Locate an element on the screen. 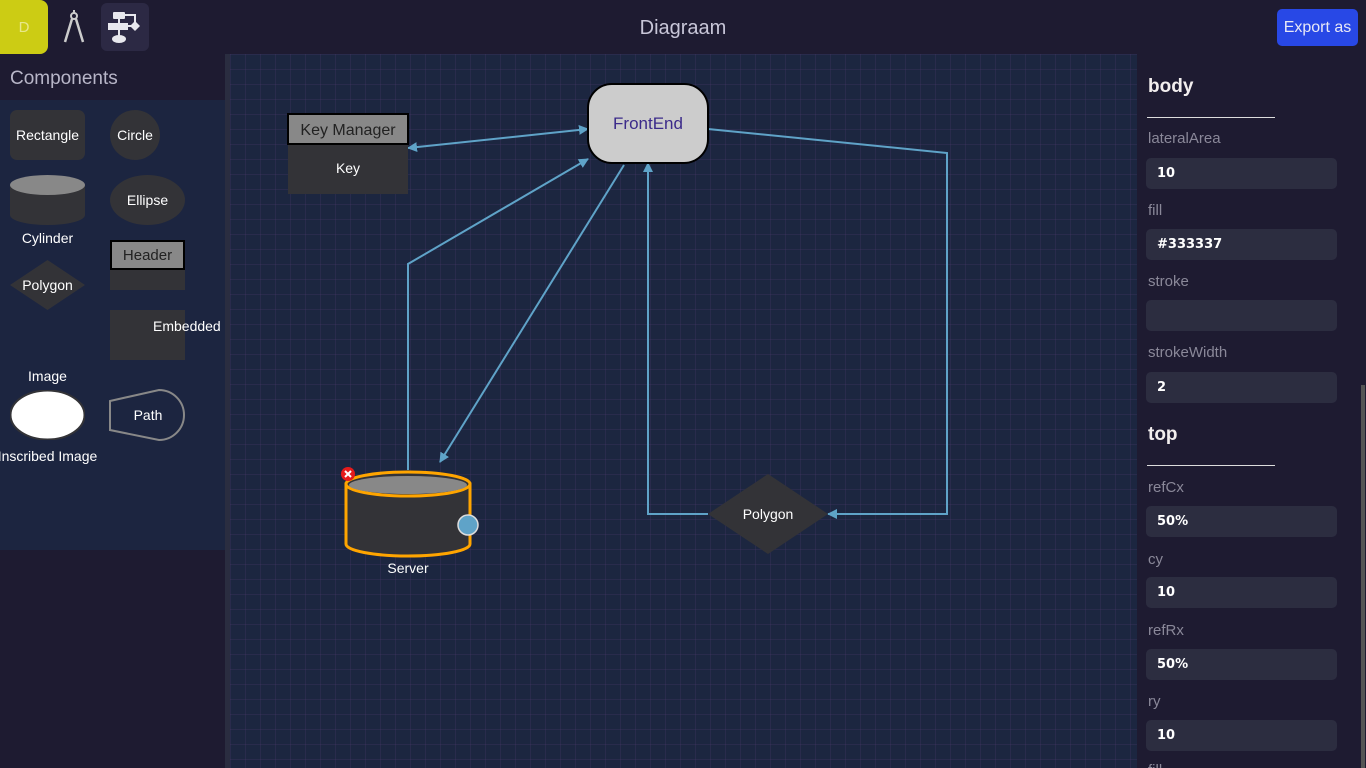  edge-server-frontend is located at coordinates (498, 314).